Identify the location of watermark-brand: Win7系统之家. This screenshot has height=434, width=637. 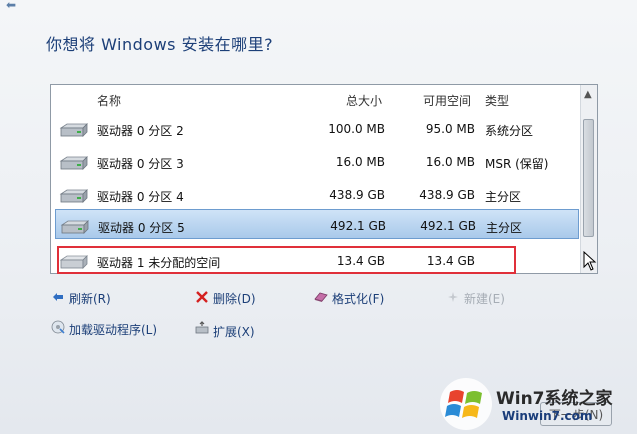
(554, 399).